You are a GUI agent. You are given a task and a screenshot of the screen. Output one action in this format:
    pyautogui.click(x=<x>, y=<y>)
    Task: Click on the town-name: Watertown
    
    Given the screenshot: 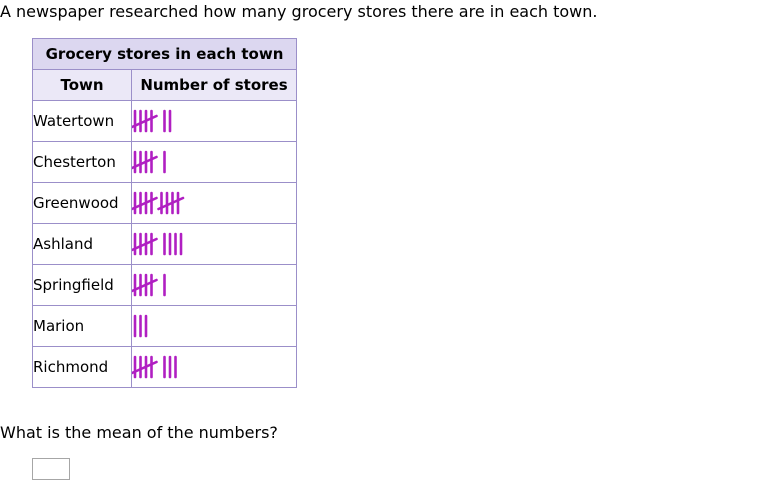 What is the action you would take?
    pyautogui.click(x=82, y=121)
    